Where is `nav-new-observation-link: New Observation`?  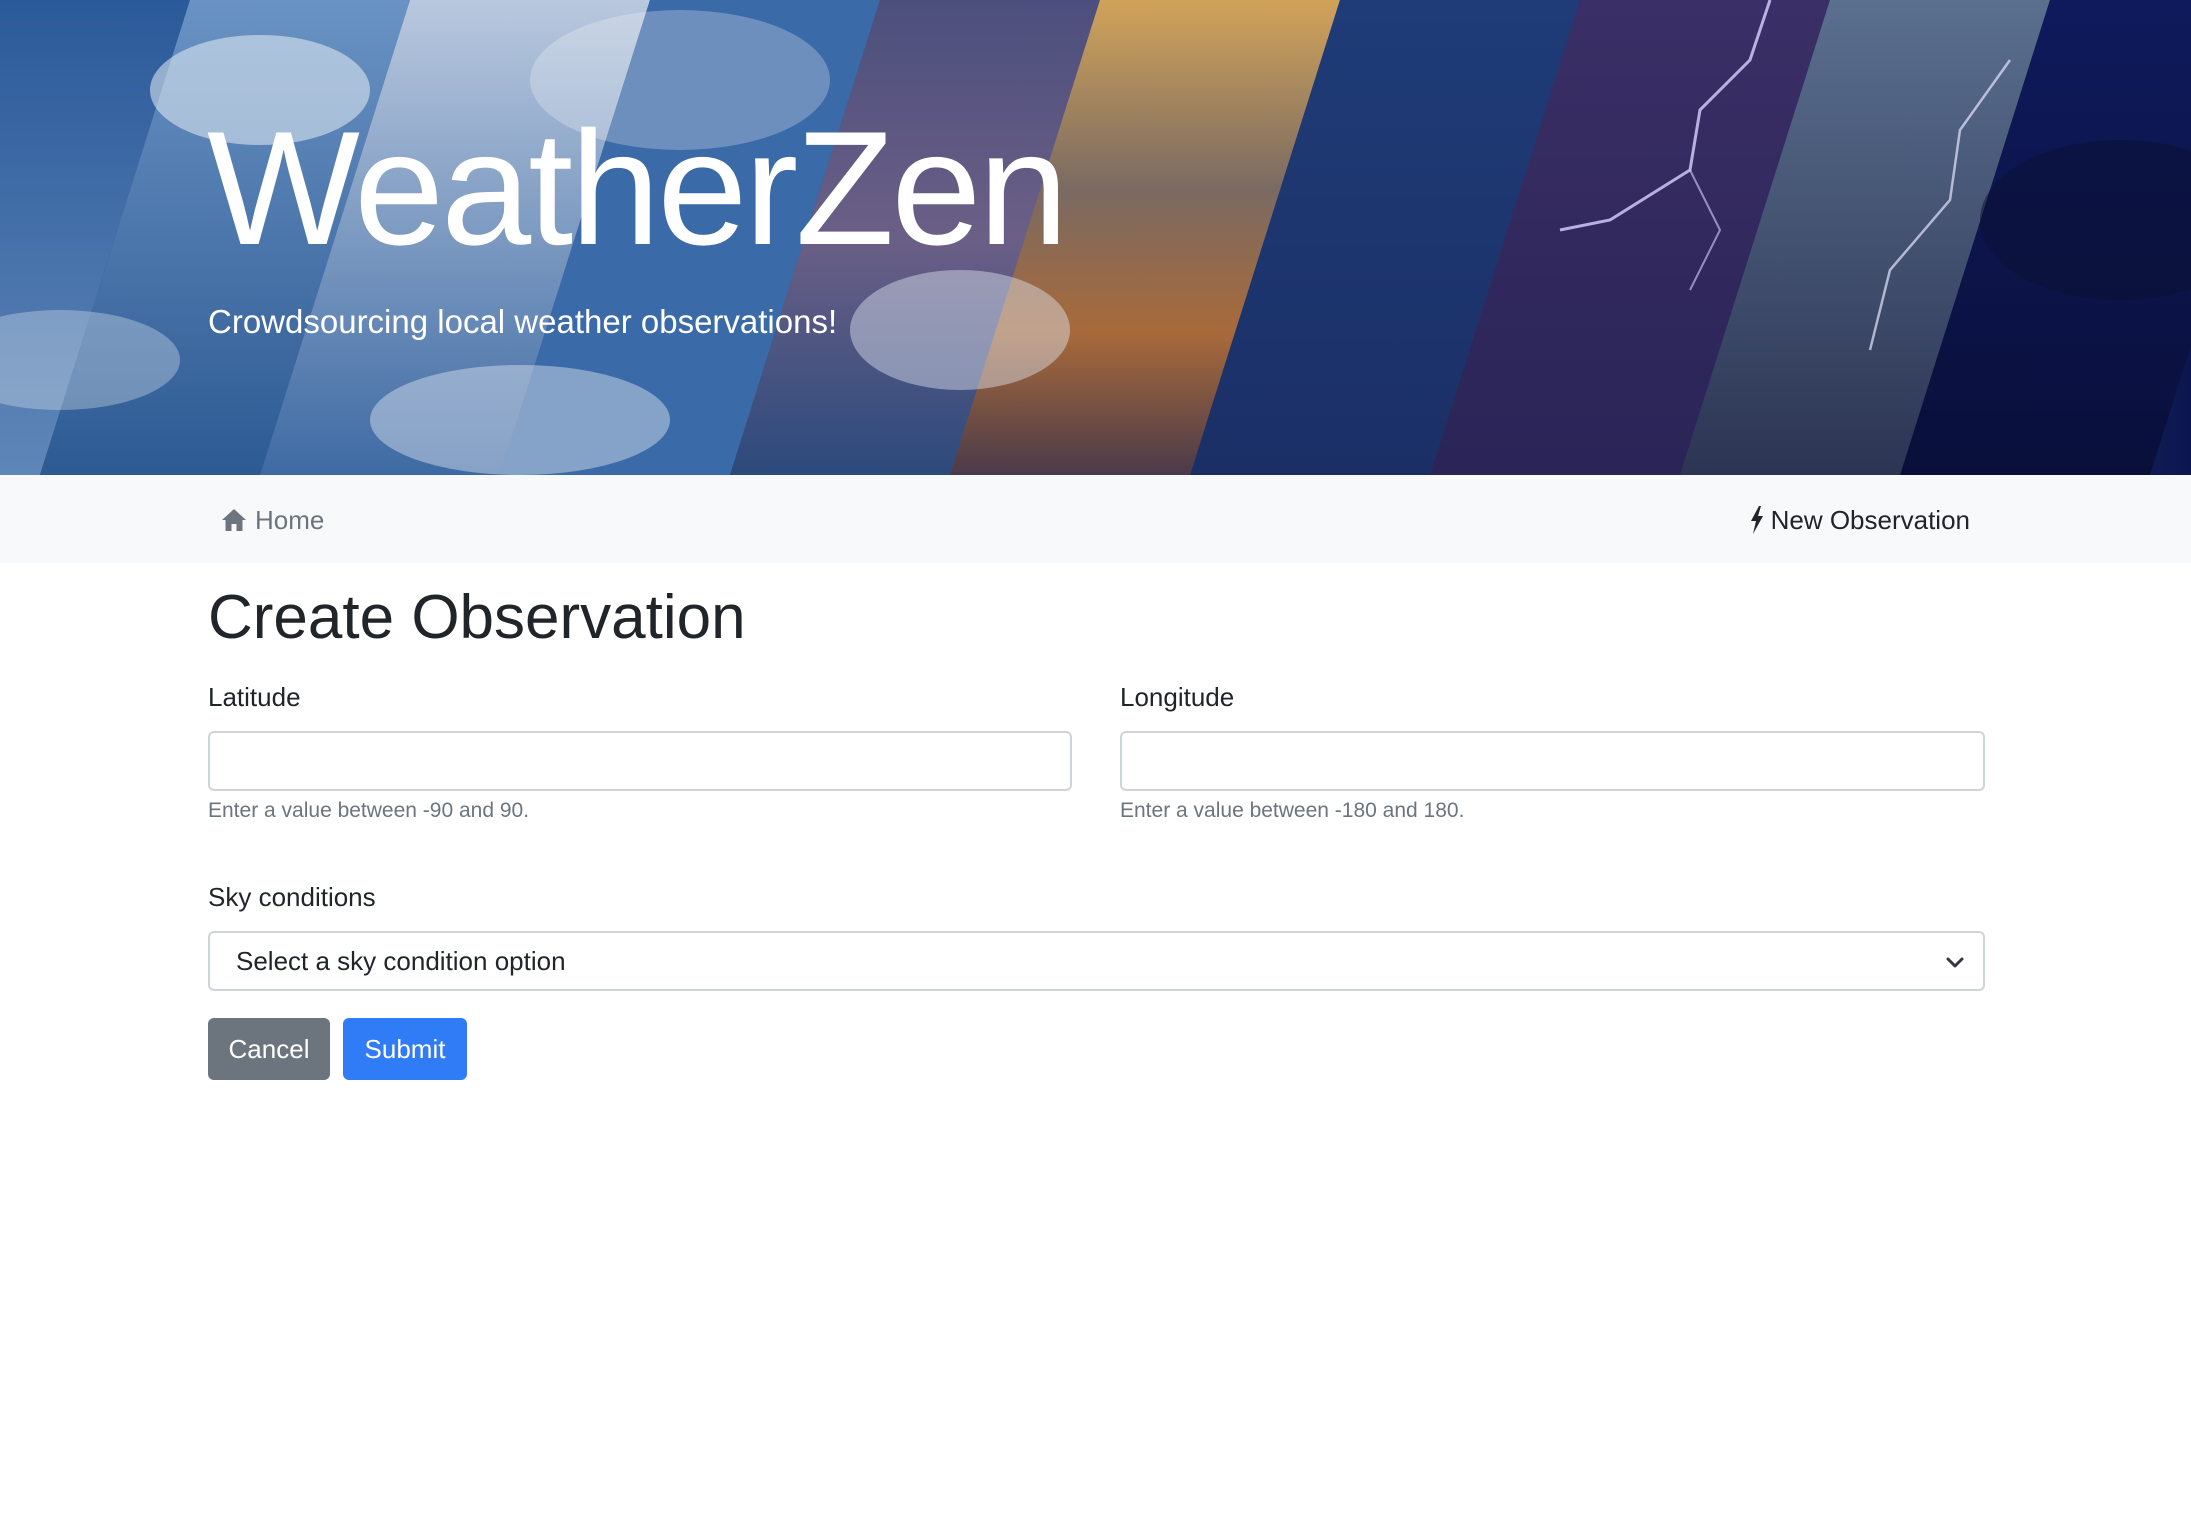
nav-new-observation-link: New Observation is located at coordinates (1859, 520).